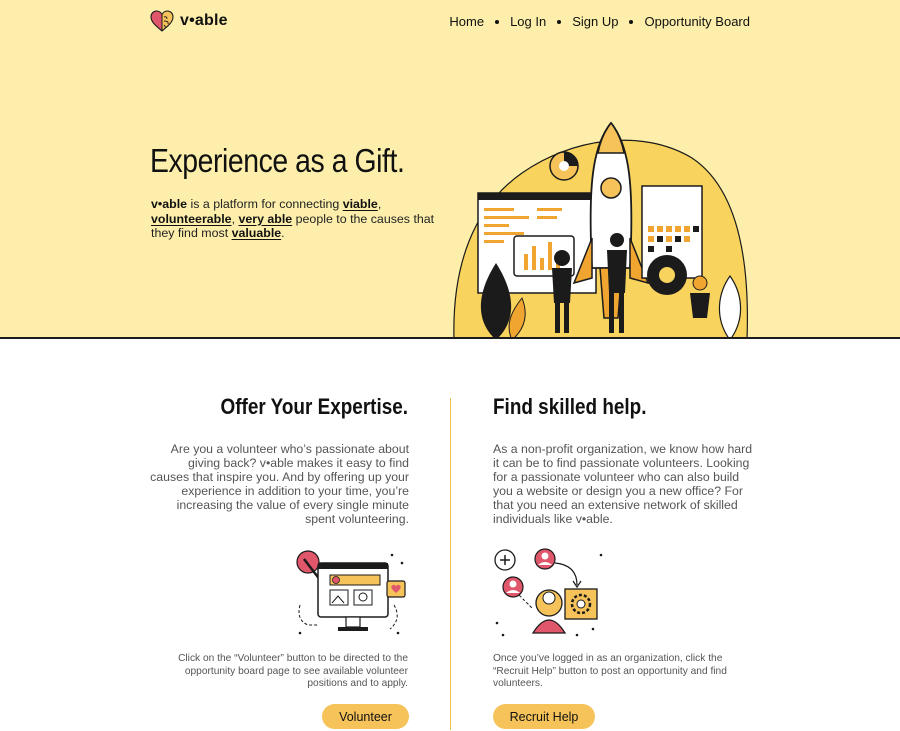  What do you see at coordinates (450, 564) in the screenshot?
I see `column-divider` at bounding box center [450, 564].